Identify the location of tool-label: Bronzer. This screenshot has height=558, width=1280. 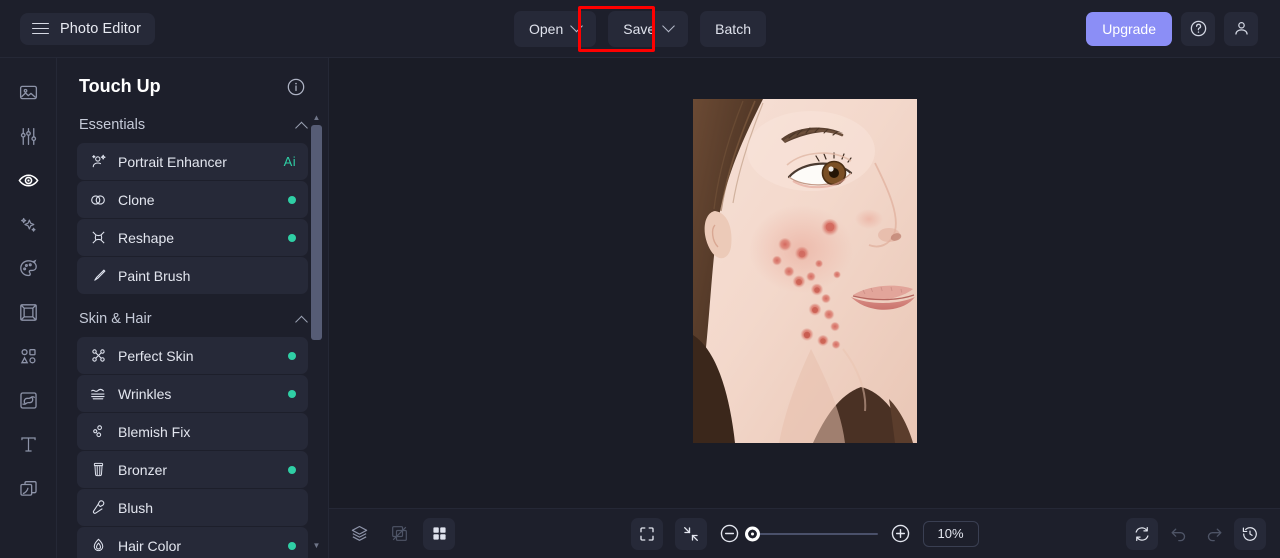
(143, 469).